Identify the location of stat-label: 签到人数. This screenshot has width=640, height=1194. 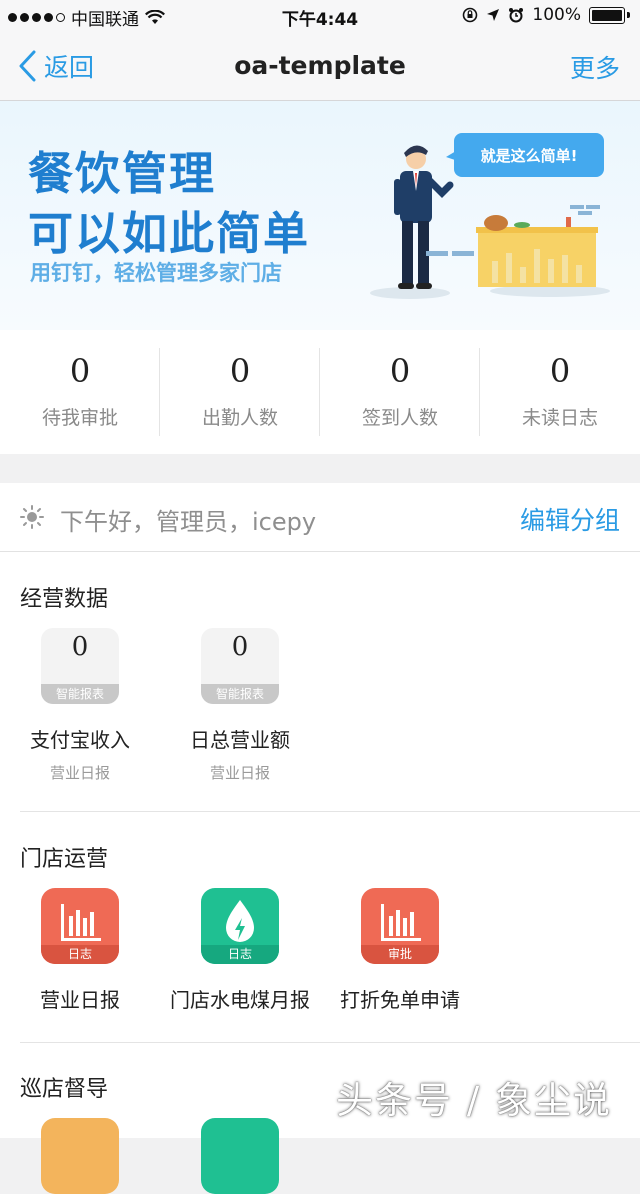
(399, 418).